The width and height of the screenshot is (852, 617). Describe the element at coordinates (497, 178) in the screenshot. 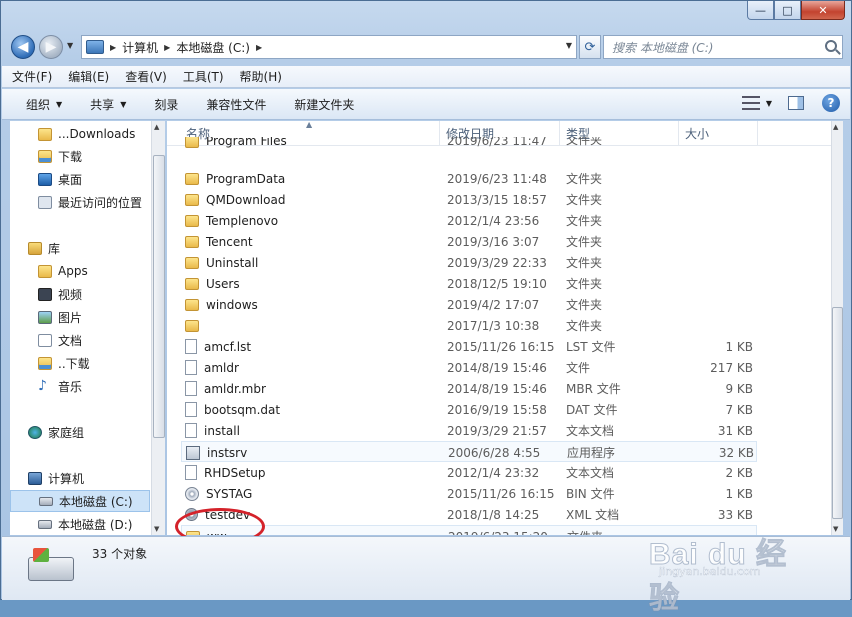

I see `date-text: 2019/6/23 11:48` at that location.